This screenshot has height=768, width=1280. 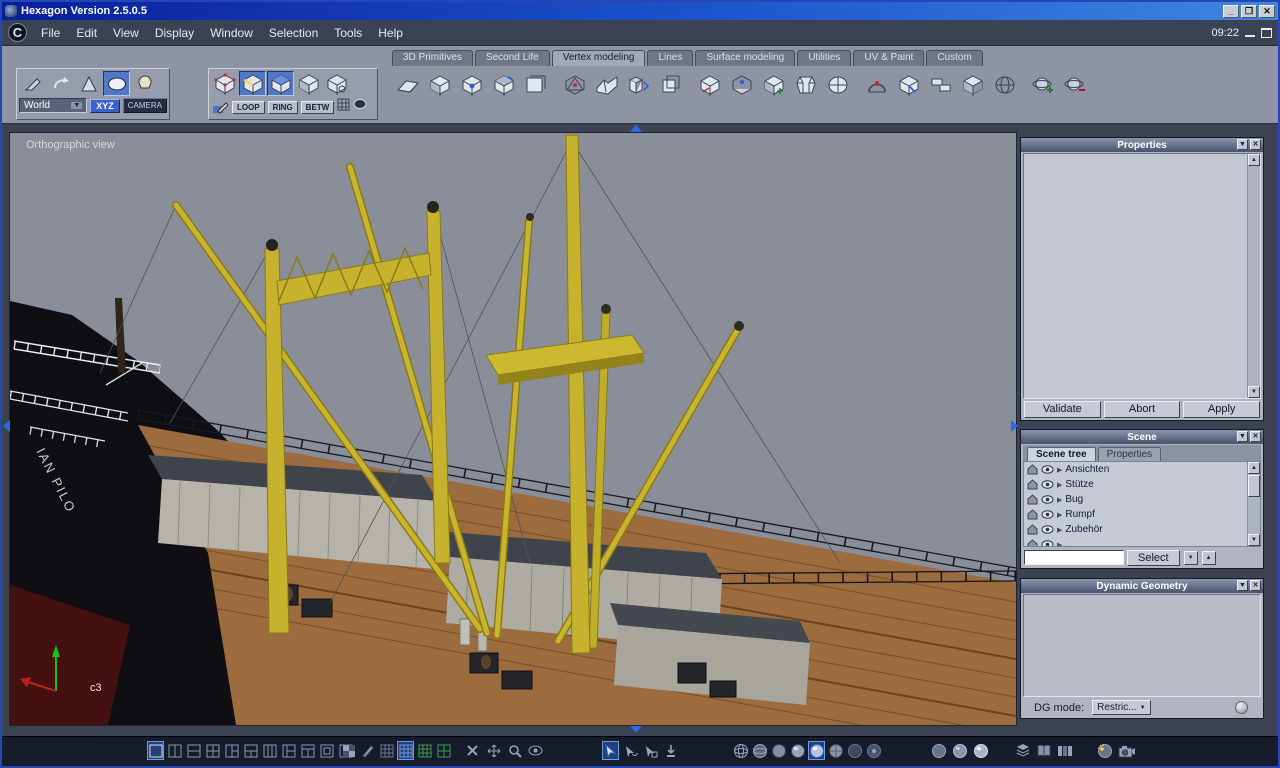 I want to click on tab-3d-primitives: 3D Primitives, so click(x=432, y=58).